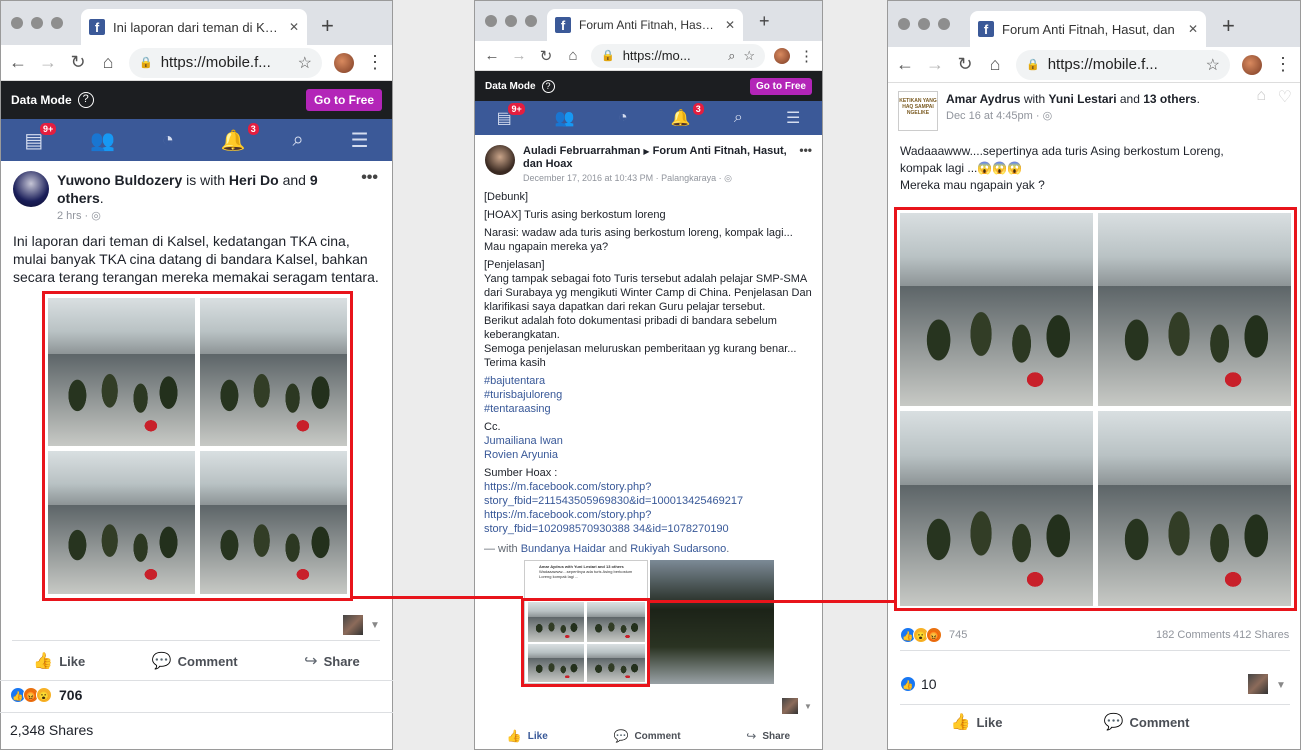 This screenshot has width=1301, height=750. I want to click on hashtag-link: #turisbajuloreng, so click(648, 395).